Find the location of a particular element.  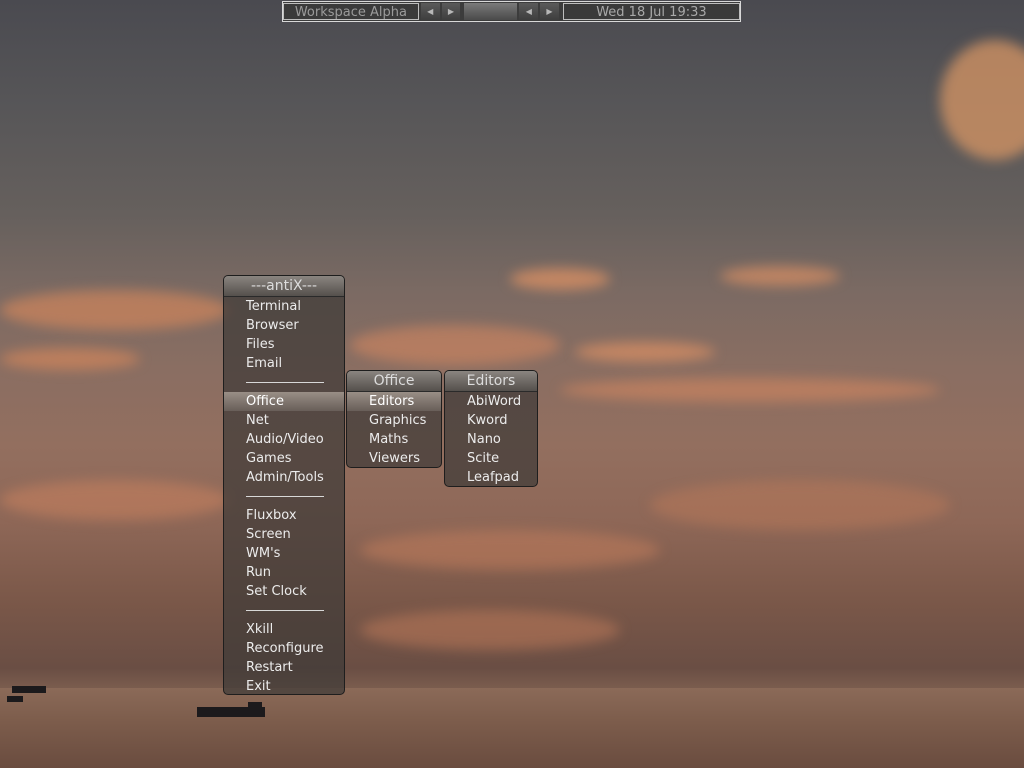

workspace-name: Workspace Alpha is located at coordinates (351, 11).